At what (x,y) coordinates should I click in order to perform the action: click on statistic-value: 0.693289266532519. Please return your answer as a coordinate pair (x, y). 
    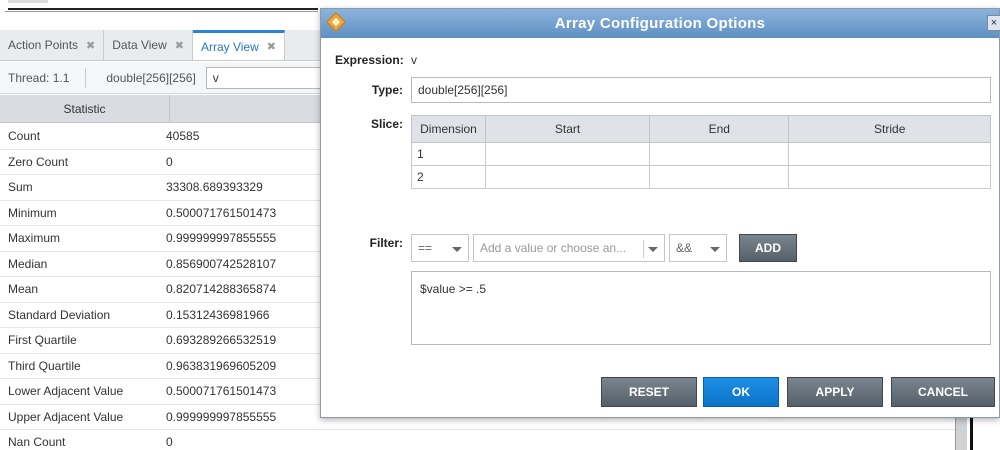
    Looking at the image, I should click on (221, 340).